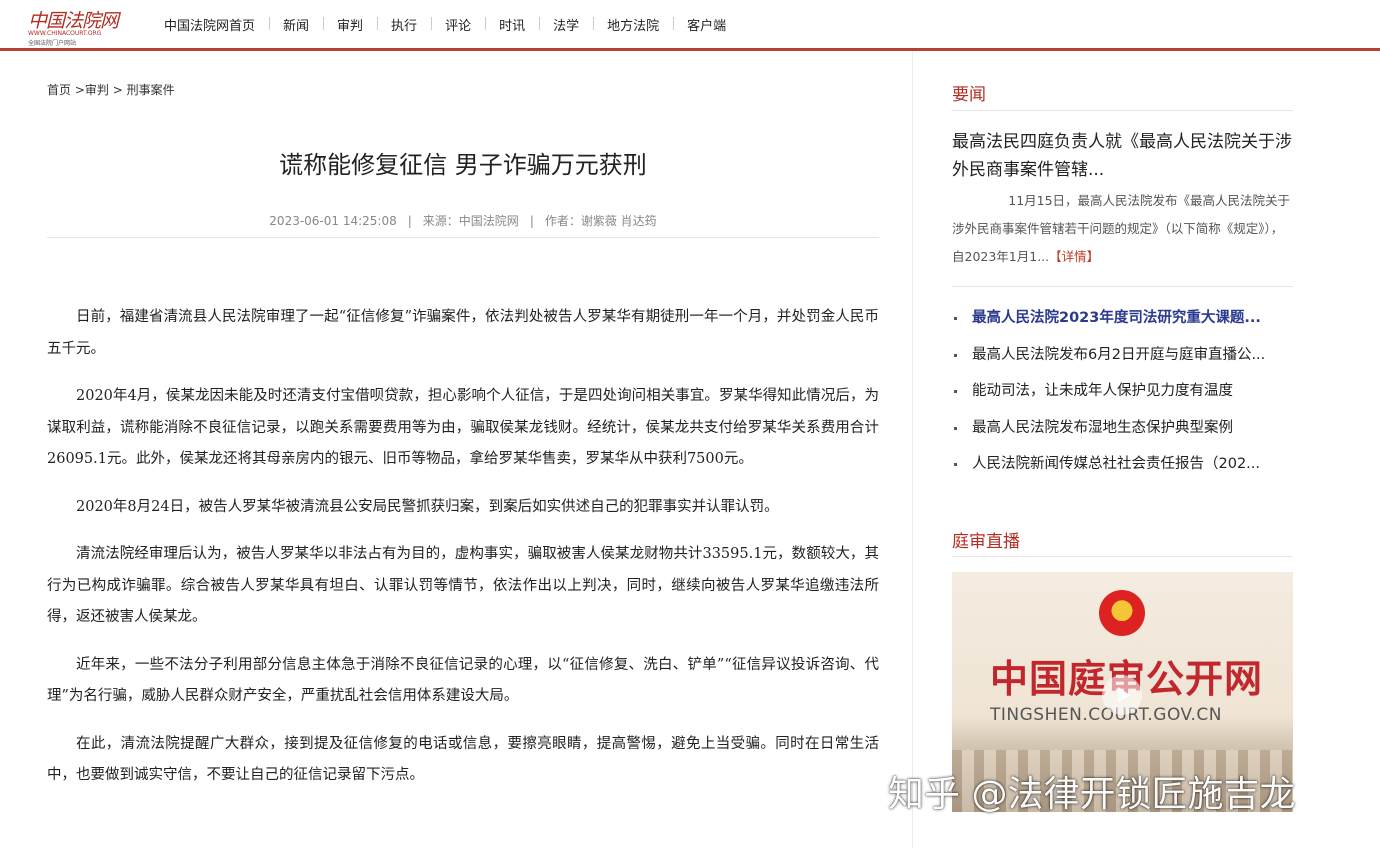 The height and width of the screenshot is (848, 1380). Describe the element at coordinates (1122, 613) in the screenshot. I see `national-emblem-icon` at that location.